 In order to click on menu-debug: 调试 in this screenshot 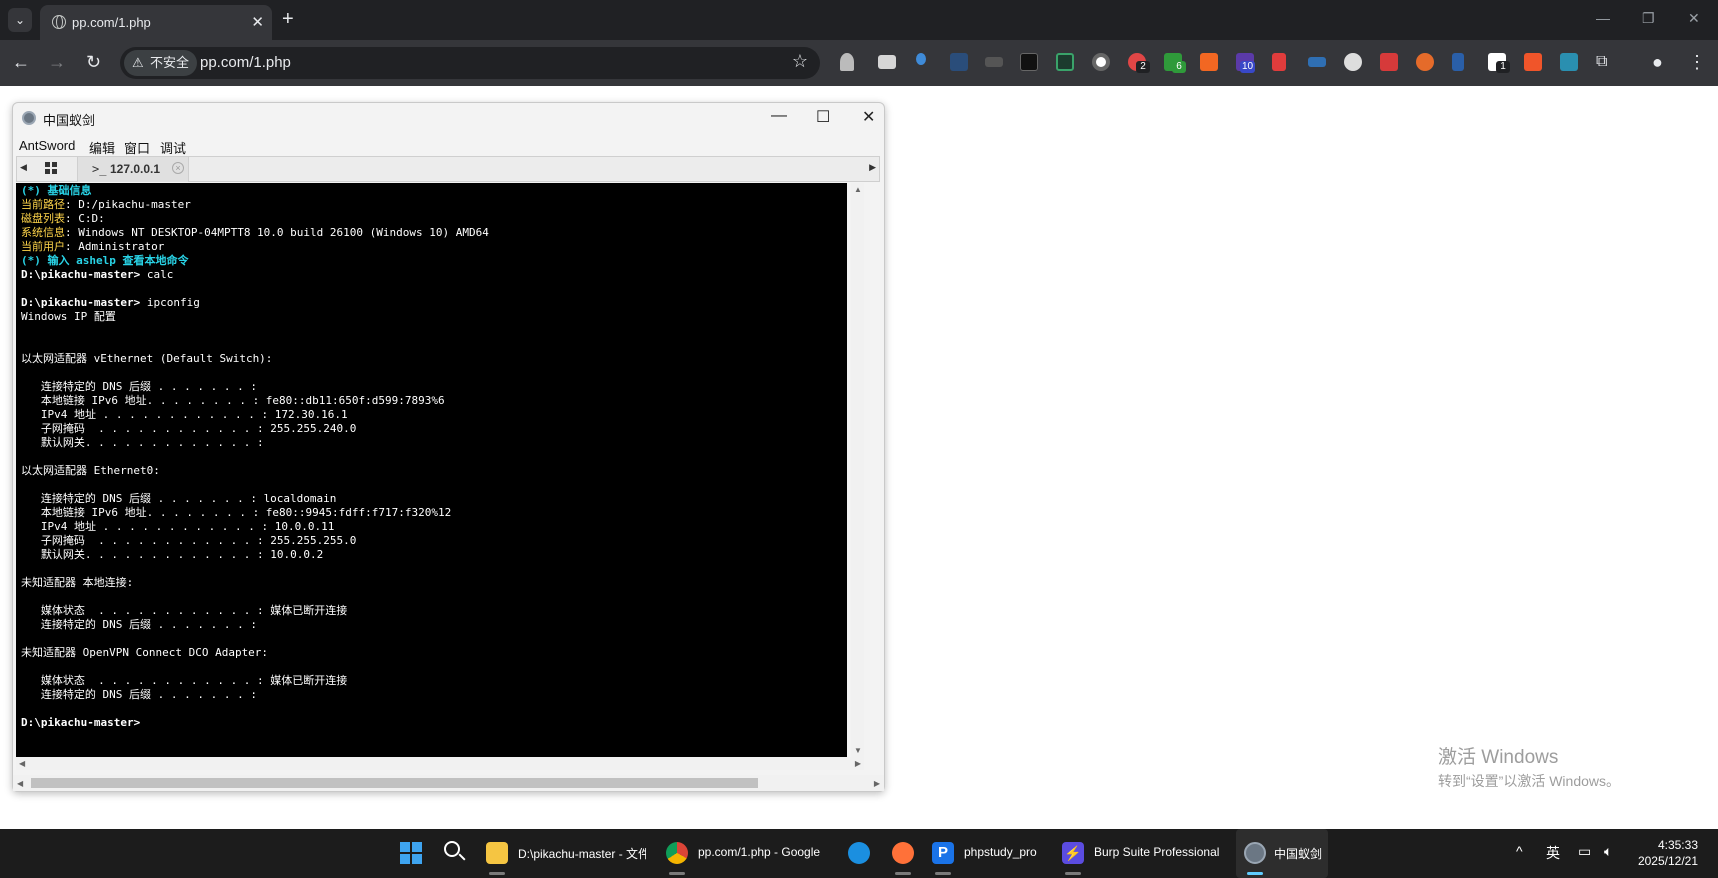, I will do `click(173, 147)`.